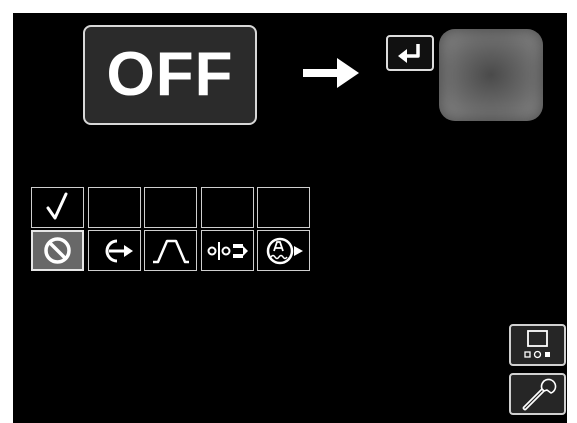 The image size is (577, 423). I want to click on checkmark-icon, so click(57, 206).